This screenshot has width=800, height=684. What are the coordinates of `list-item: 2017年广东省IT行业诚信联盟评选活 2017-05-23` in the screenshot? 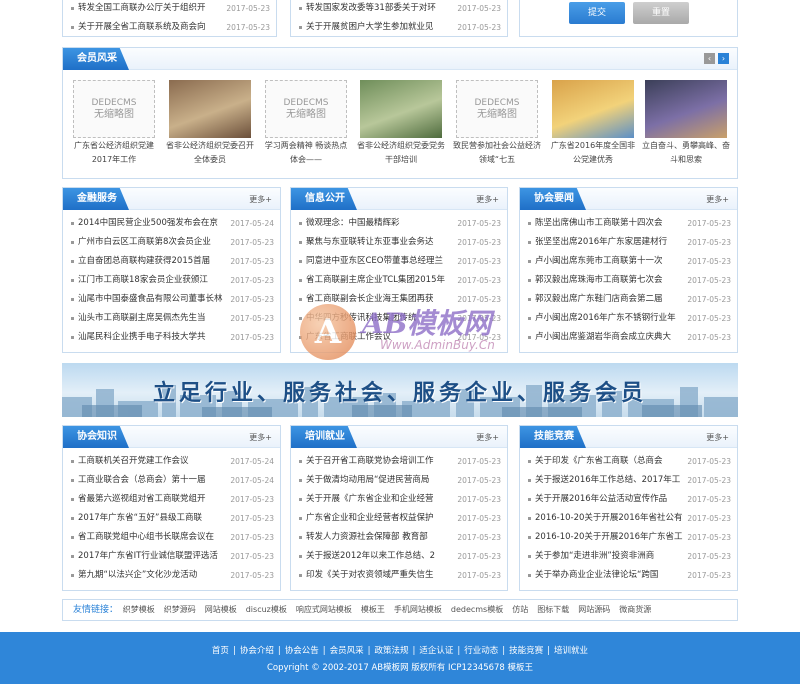 It's located at (172, 556).